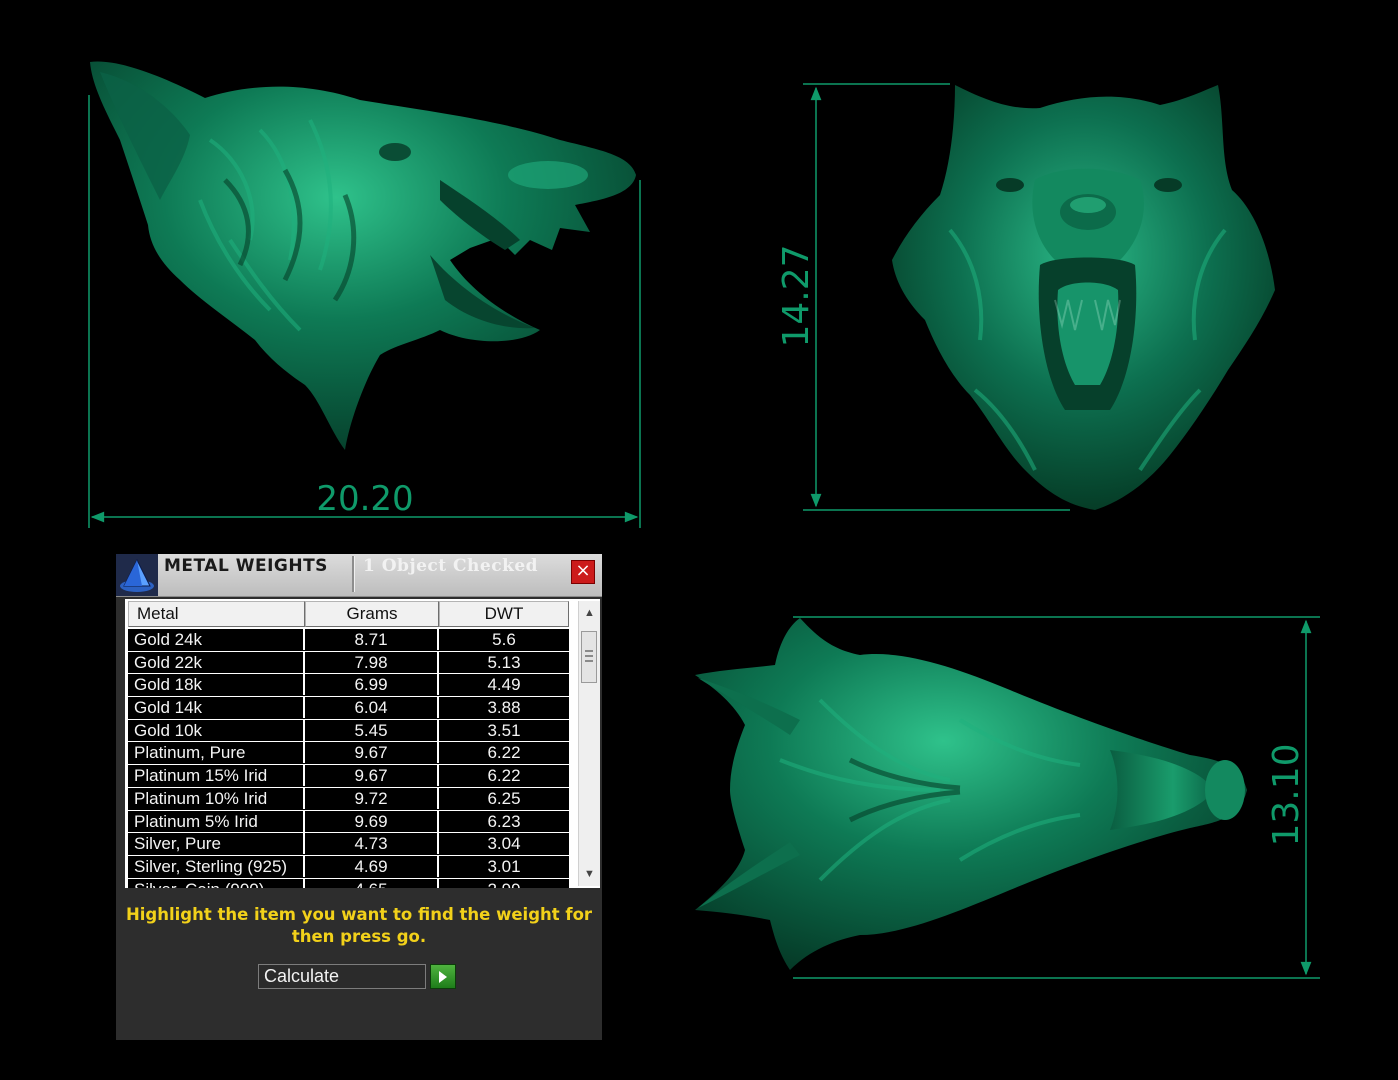  I want to click on table-row: Gold 10k 5.45 3.51, so click(348, 731).